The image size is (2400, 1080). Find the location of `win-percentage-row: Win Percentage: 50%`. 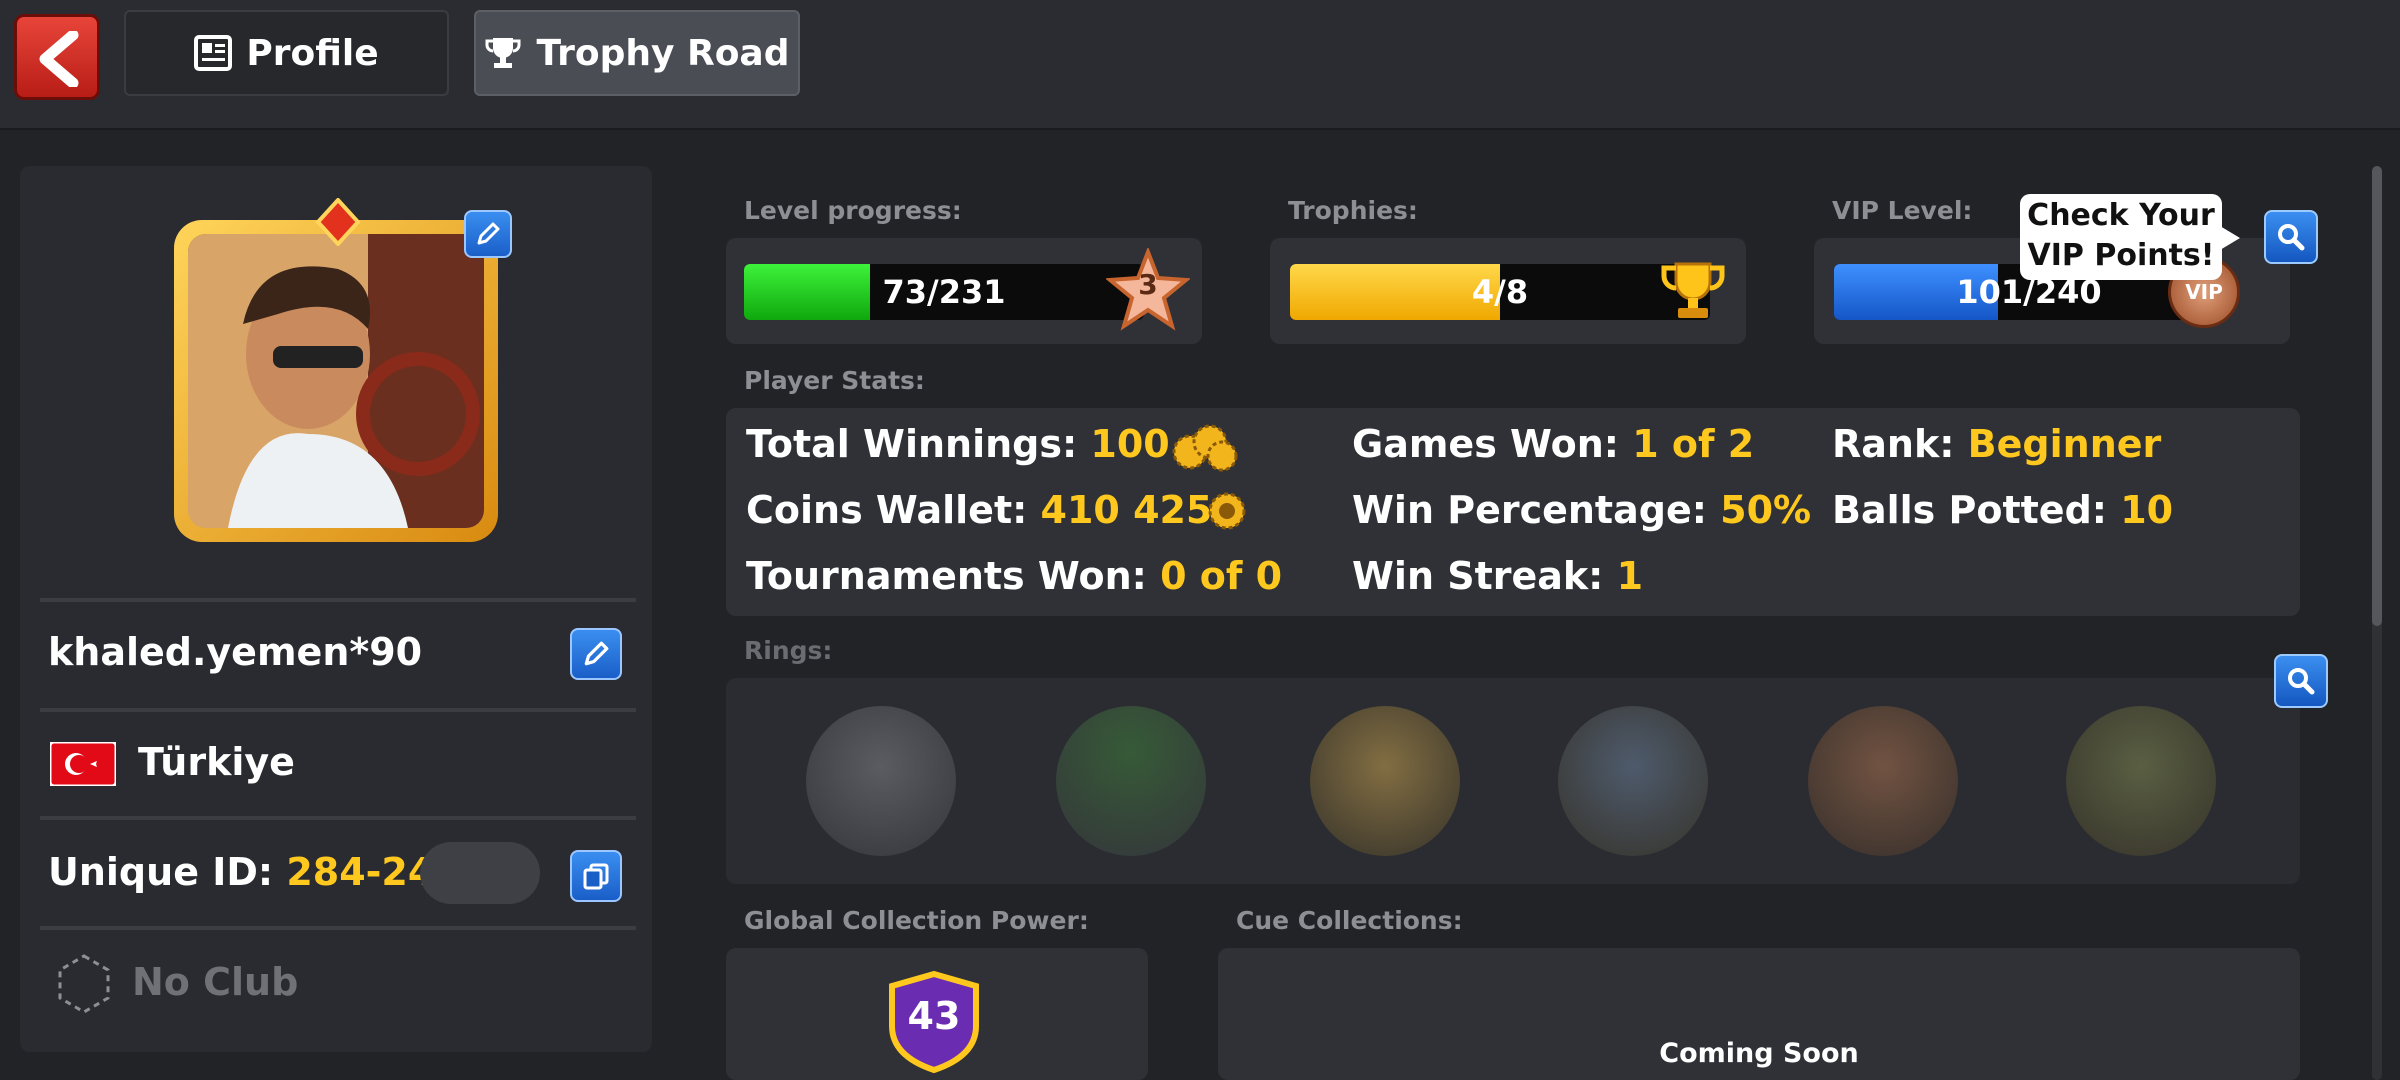

win-percentage-row: Win Percentage: 50% is located at coordinates (1581, 510).